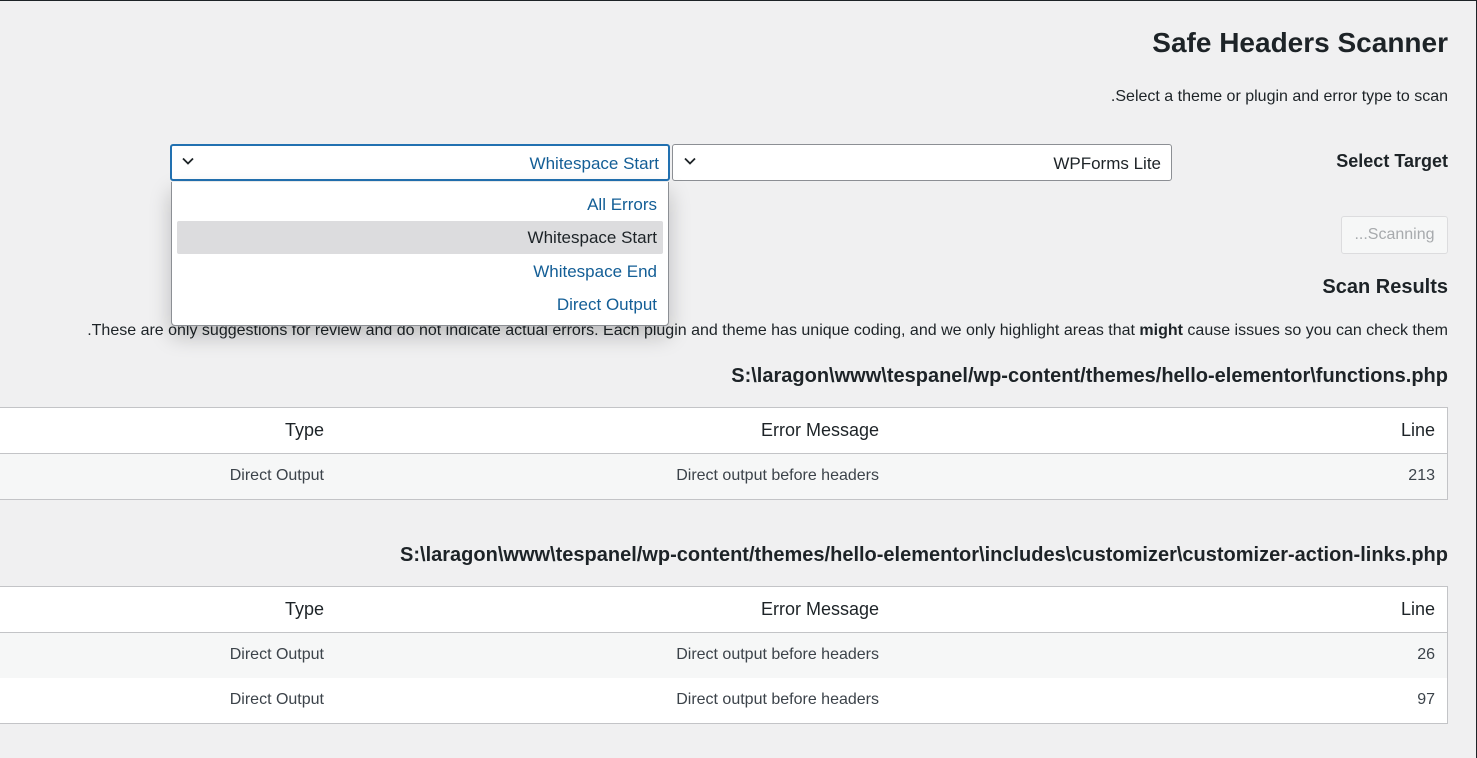  Describe the element at coordinates (1392, 161) in the screenshot. I see `select-target-label: Select Target` at that location.